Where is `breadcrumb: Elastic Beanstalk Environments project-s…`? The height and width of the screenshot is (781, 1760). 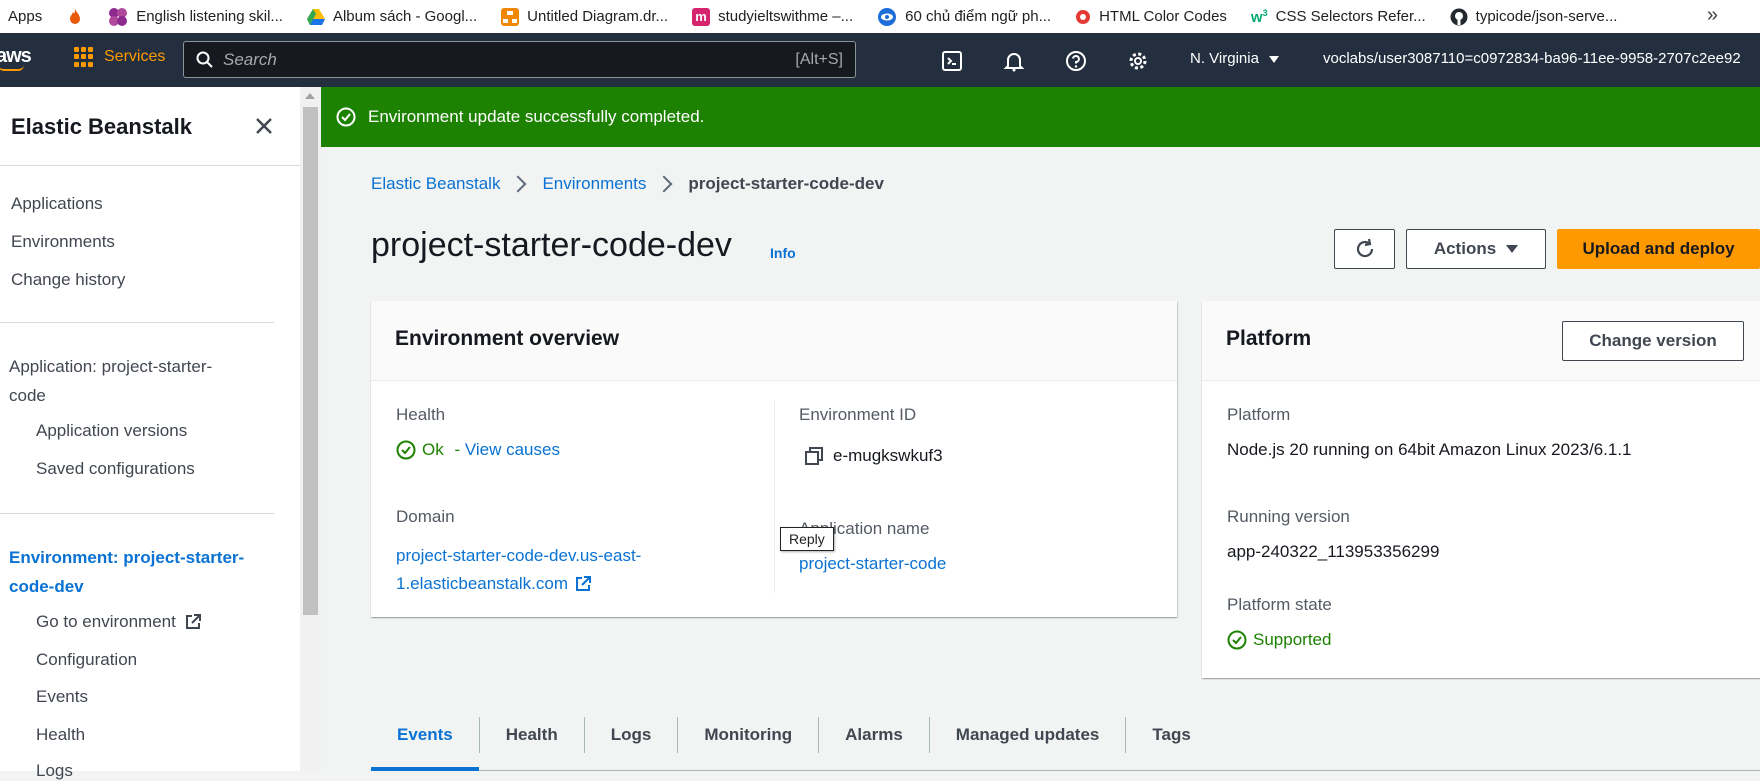 breadcrumb: Elastic Beanstalk Environments project-s… is located at coordinates (627, 184).